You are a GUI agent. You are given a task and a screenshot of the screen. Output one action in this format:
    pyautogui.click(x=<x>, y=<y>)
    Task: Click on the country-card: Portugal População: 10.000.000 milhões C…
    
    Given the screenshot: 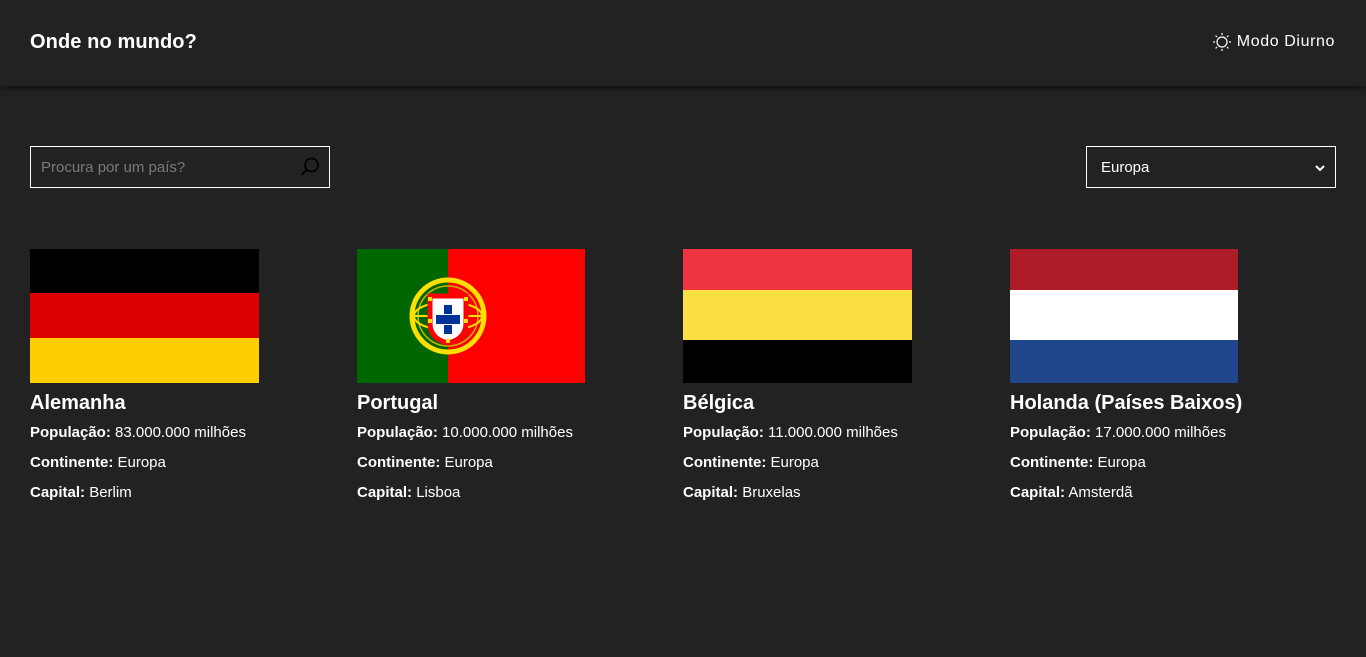 What is the action you would take?
    pyautogui.click(x=507, y=378)
    